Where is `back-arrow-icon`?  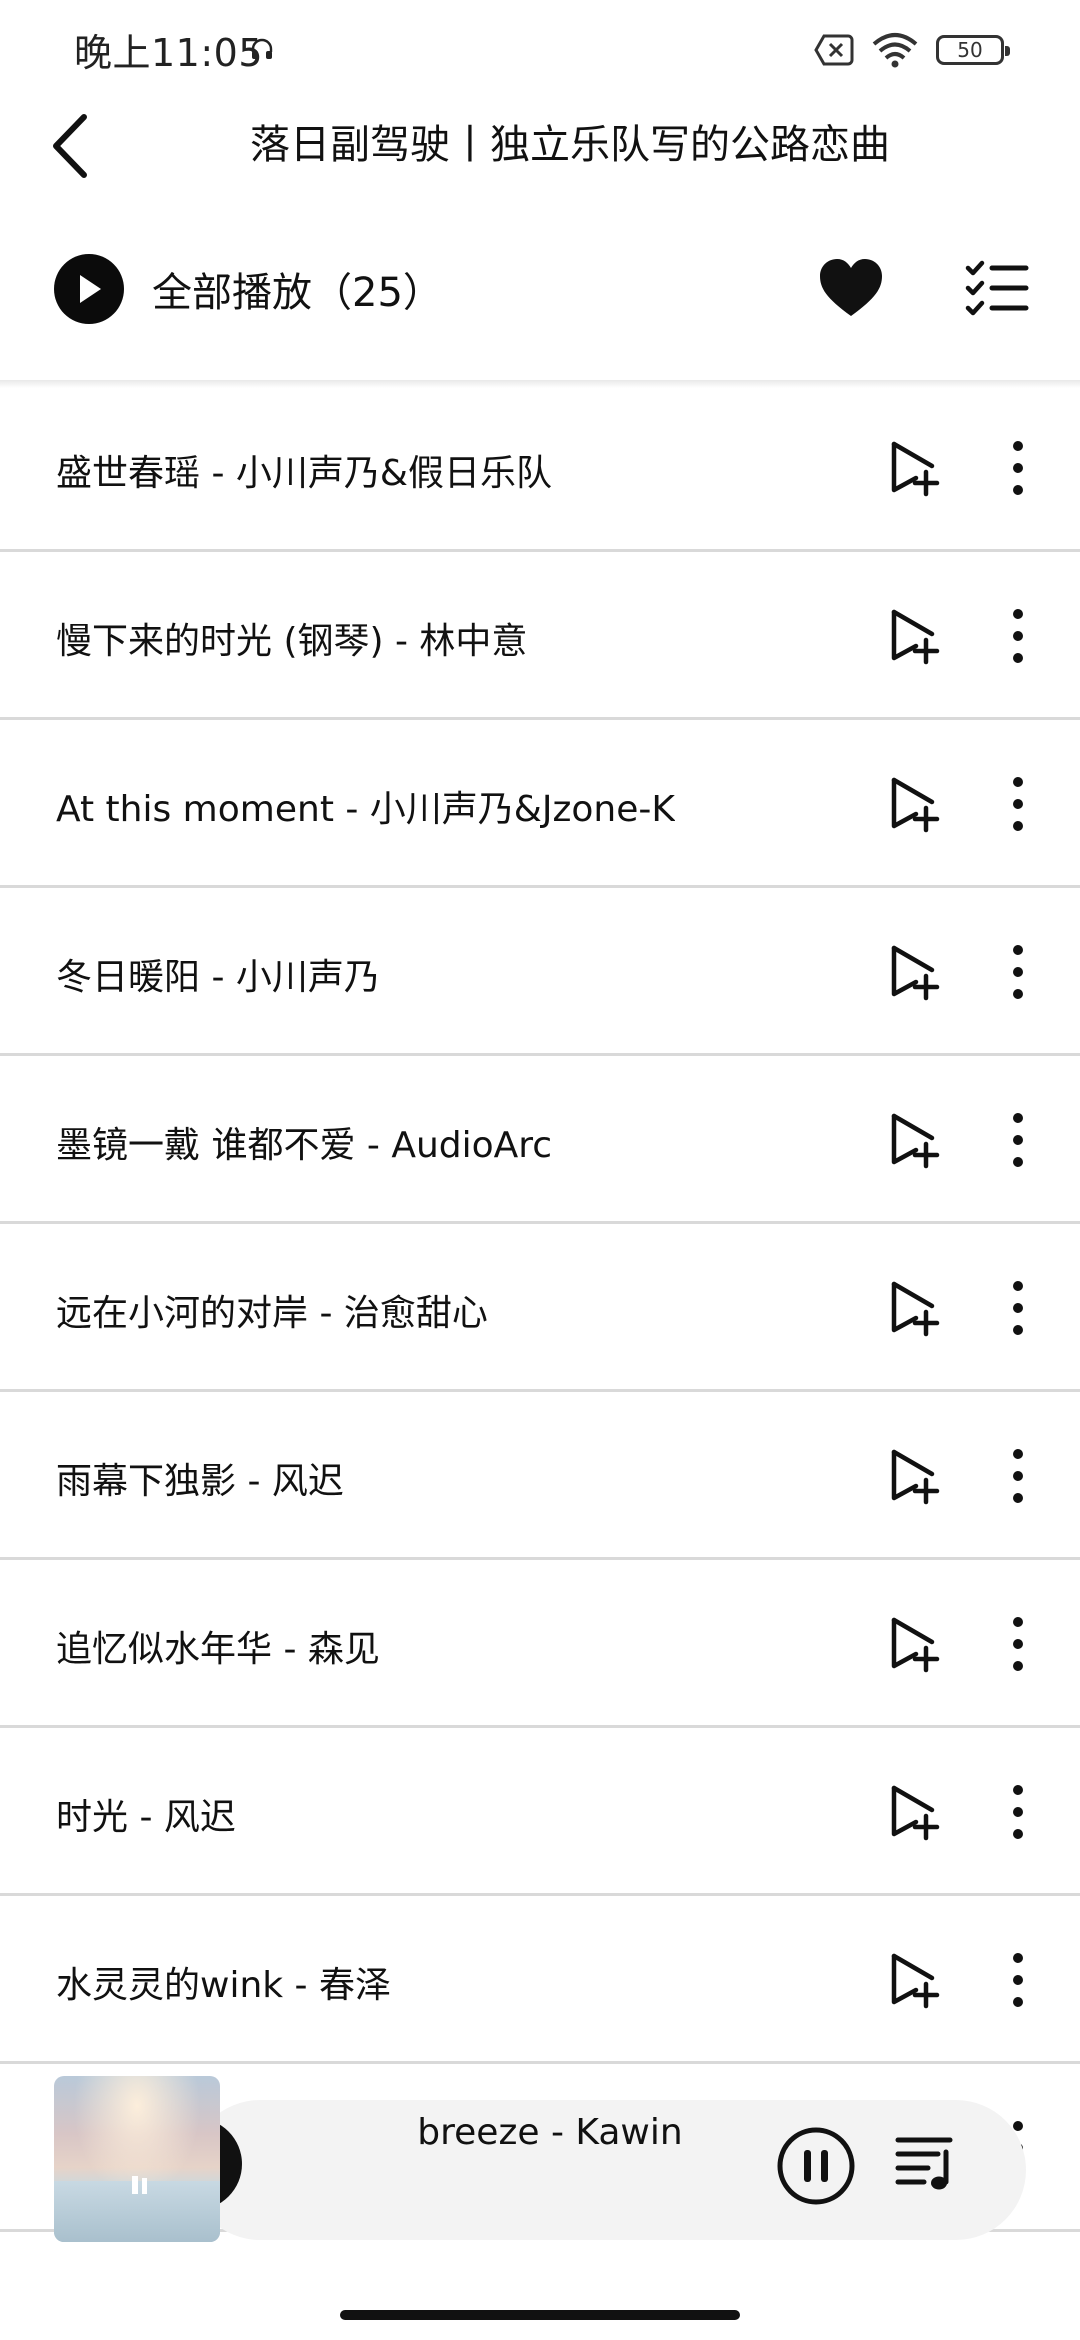
back-arrow-icon is located at coordinates (70, 146).